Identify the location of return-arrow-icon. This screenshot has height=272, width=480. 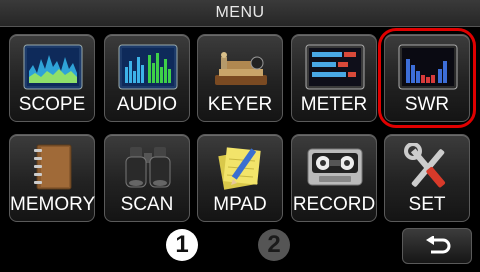
(438, 245).